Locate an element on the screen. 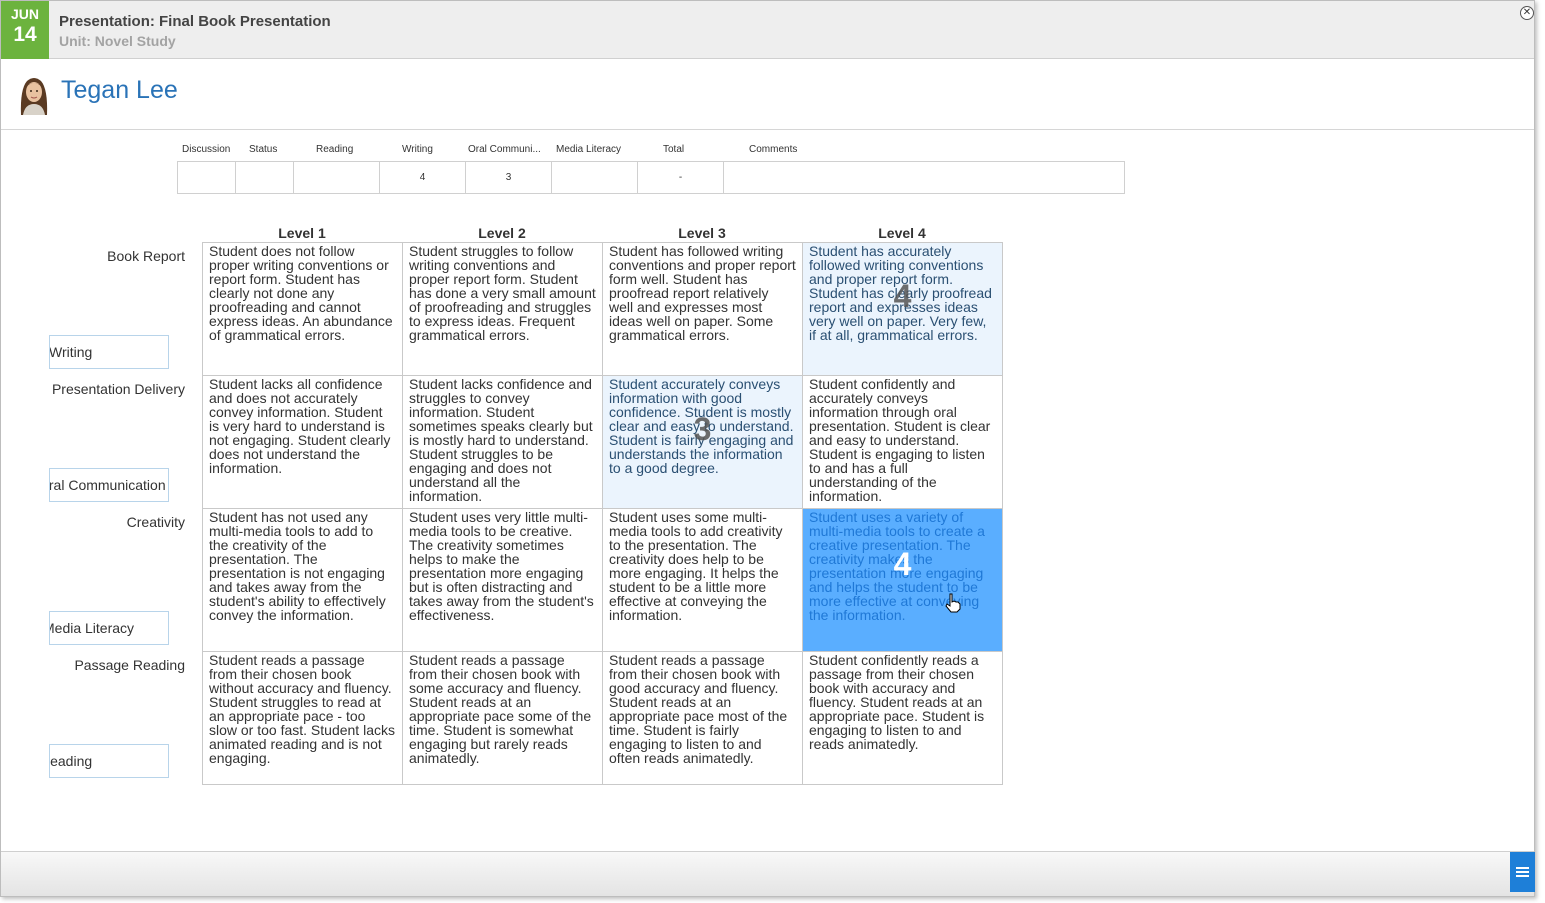 This screenshot has height=903, width=1545. grade-col-header: Writing is located at coordinates (417, 149).